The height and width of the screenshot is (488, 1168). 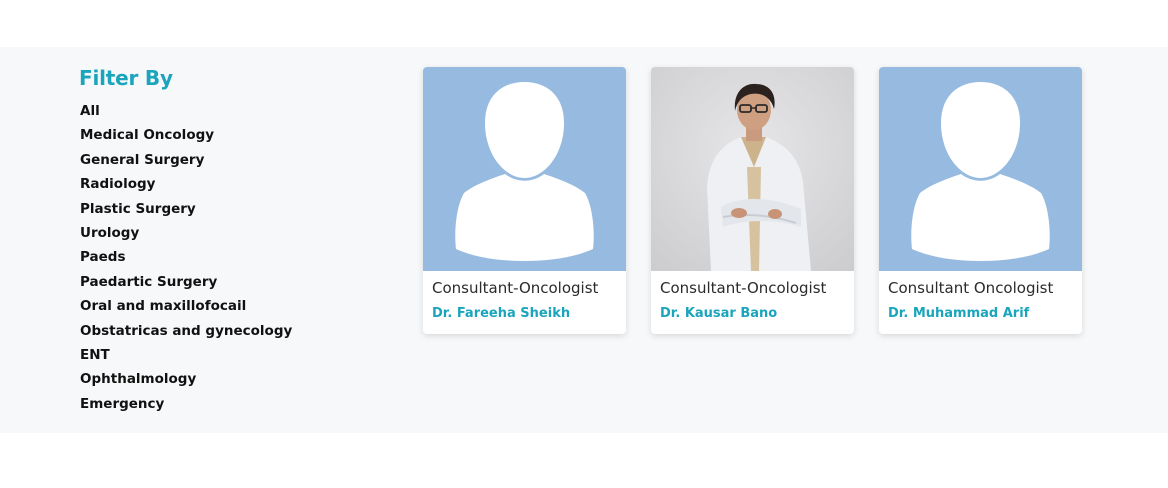 I want to click on doctor-card: Consultant-Oncologist Dr. Fareeha Sheikh, so click(x=524, y=200).